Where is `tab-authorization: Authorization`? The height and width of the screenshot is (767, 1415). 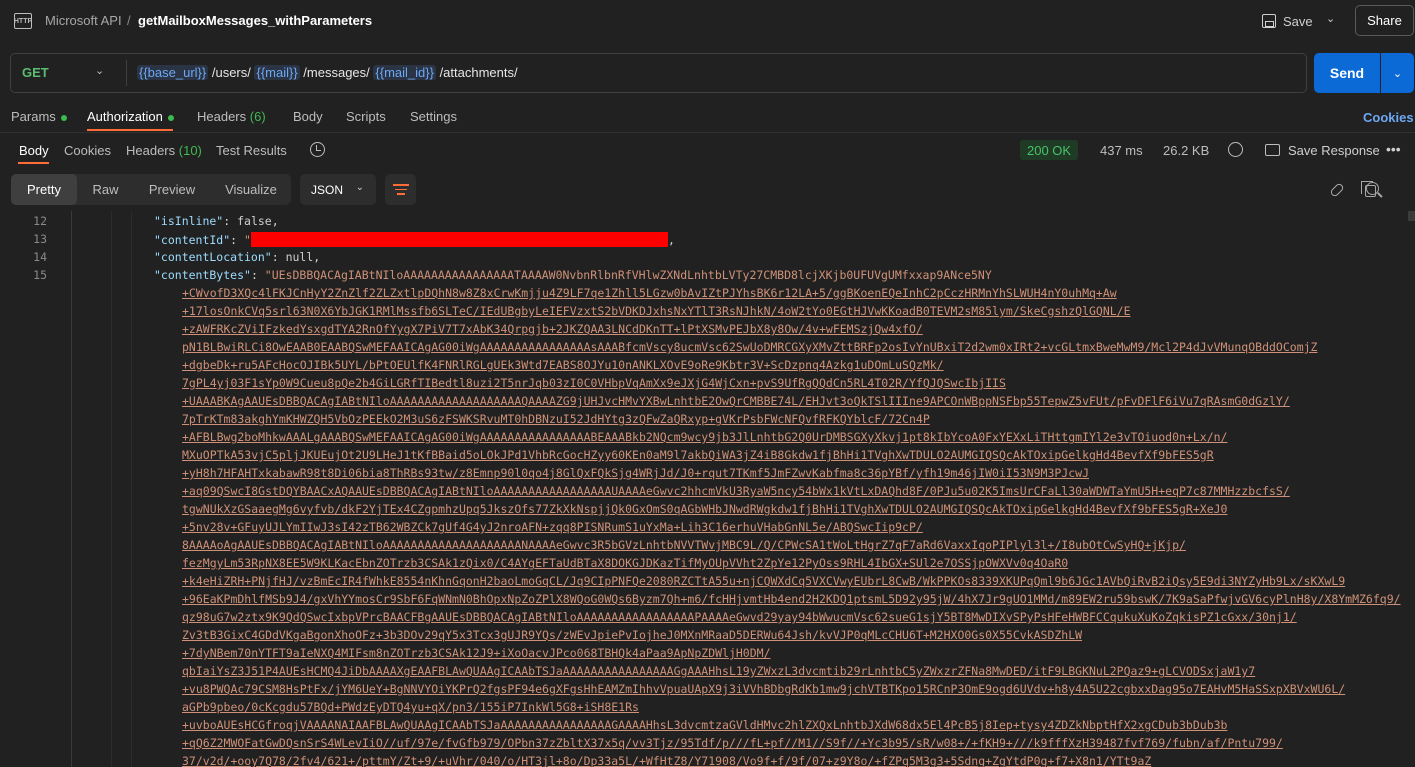
tab-authorization: Authorization is located at coordinates (130, 116).